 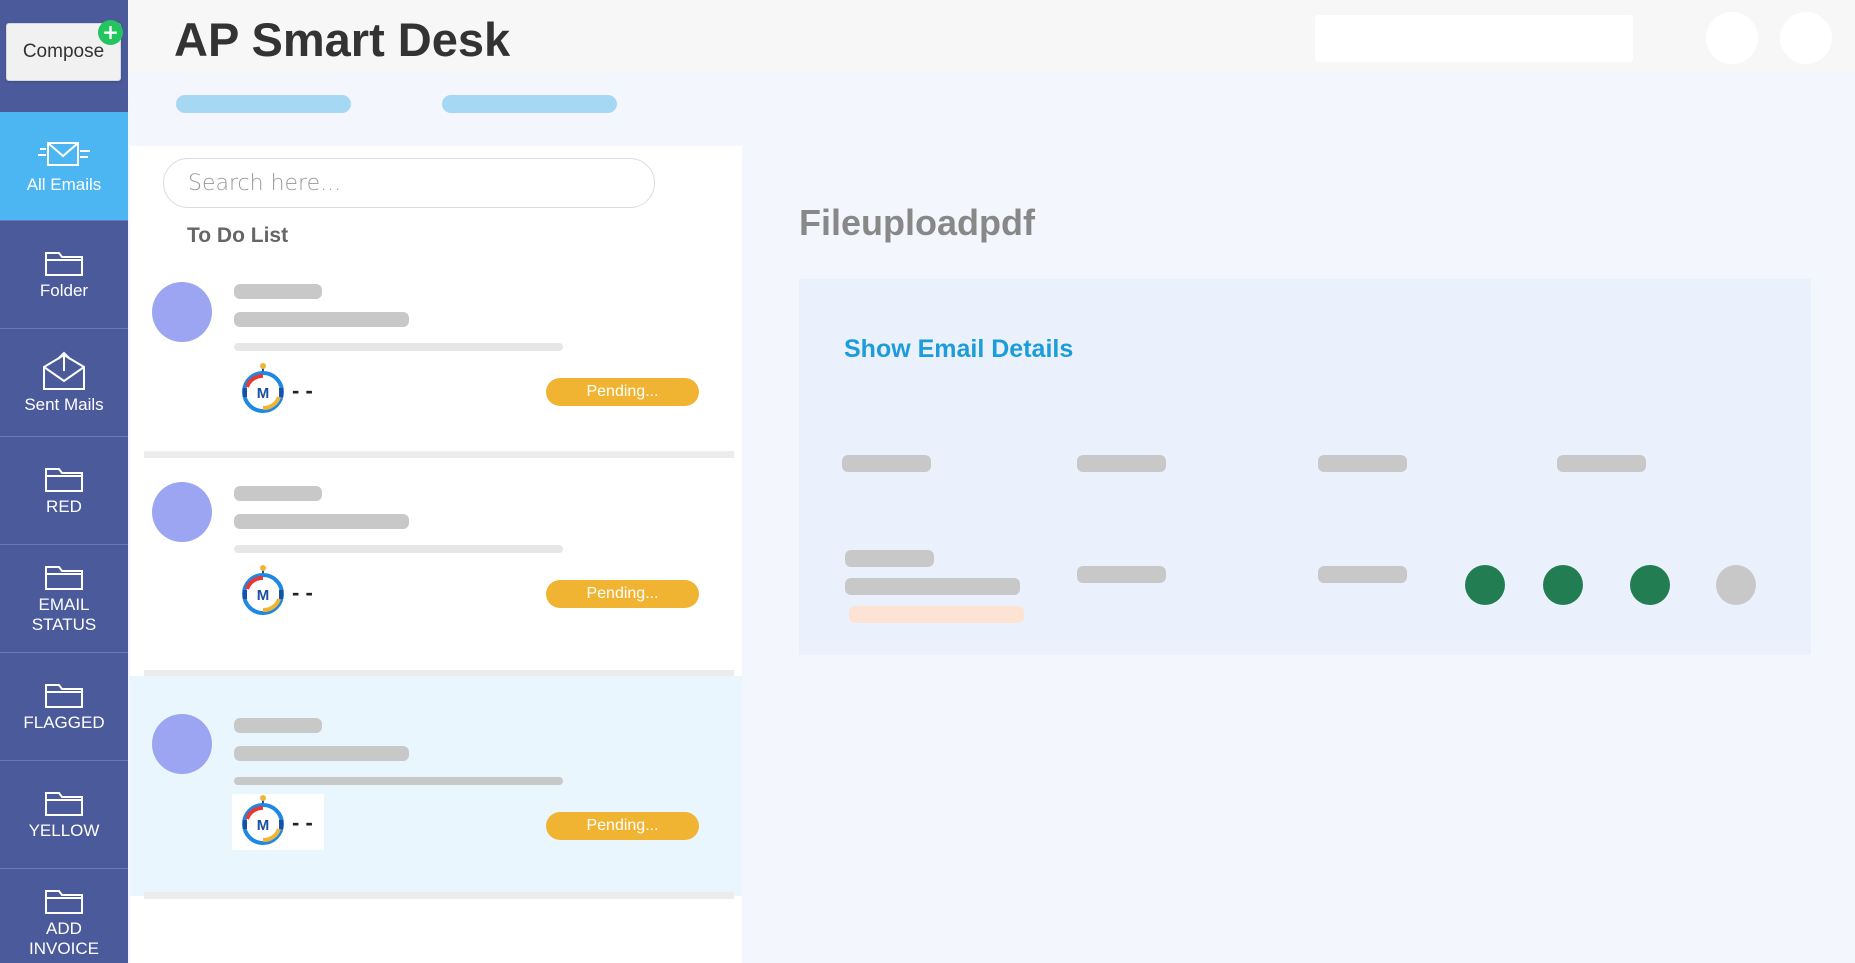 I want to click on sidebar-item-label: FLAGGED, so click(x=64, y=722).